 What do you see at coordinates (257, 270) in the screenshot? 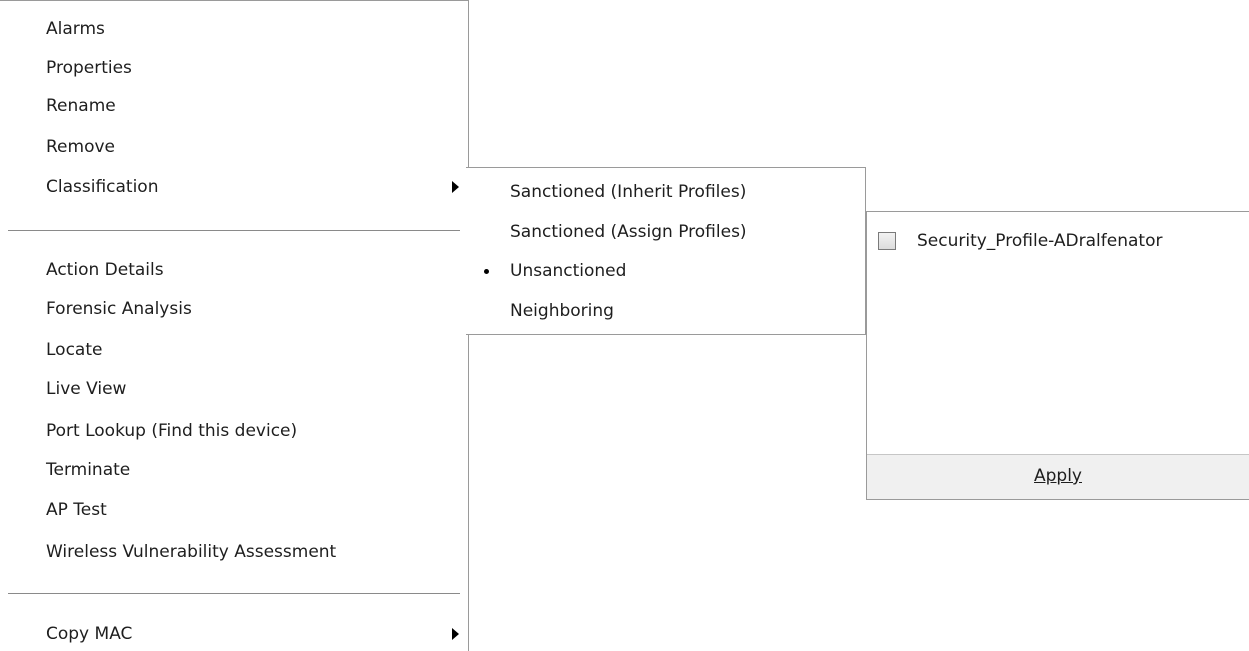
I see `menu-item-action-details: Action Details` at bounding box center [257, 270].